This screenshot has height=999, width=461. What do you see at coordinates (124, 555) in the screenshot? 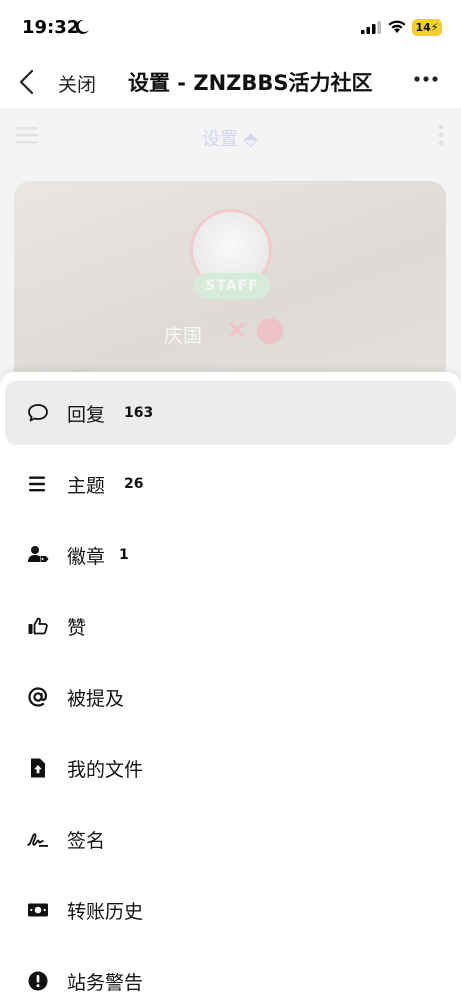
I see `menu-item-count: 1` at bounding box center [124, 555].